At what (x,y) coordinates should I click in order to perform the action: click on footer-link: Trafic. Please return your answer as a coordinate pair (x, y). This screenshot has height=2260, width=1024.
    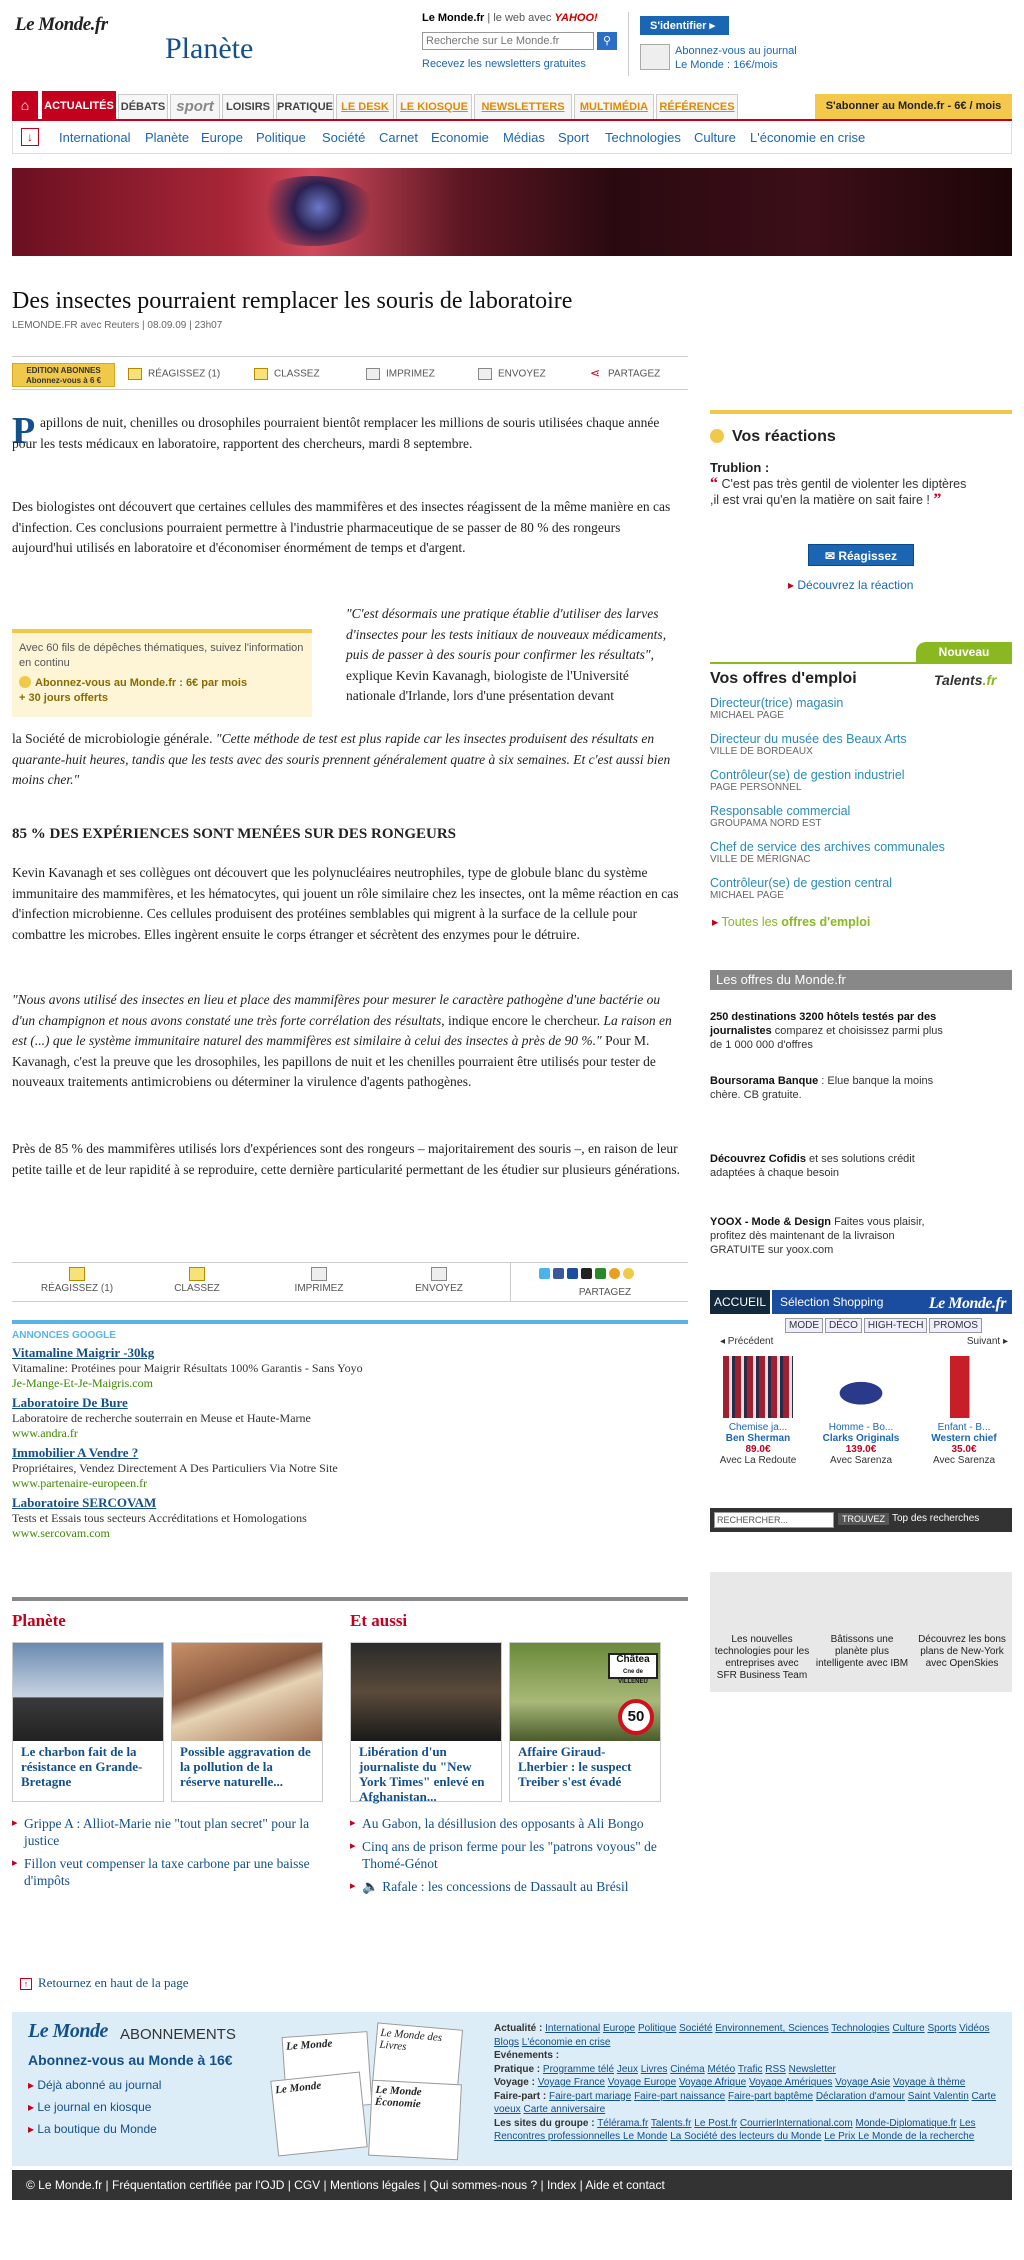
    Looking at the image, I should click on (750, 2069).